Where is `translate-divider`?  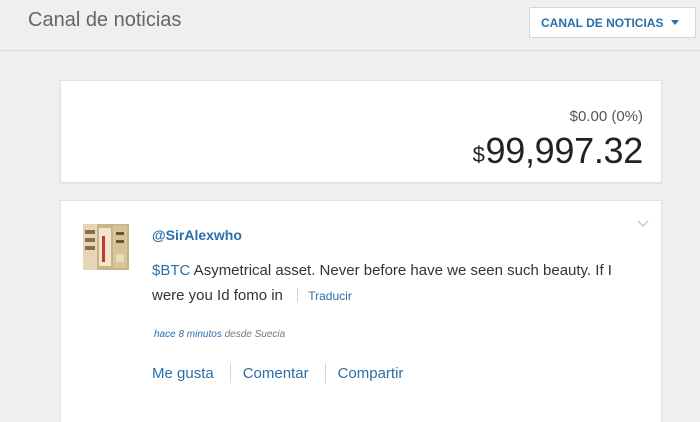
translate-divider is located at coordinates (298, 295).